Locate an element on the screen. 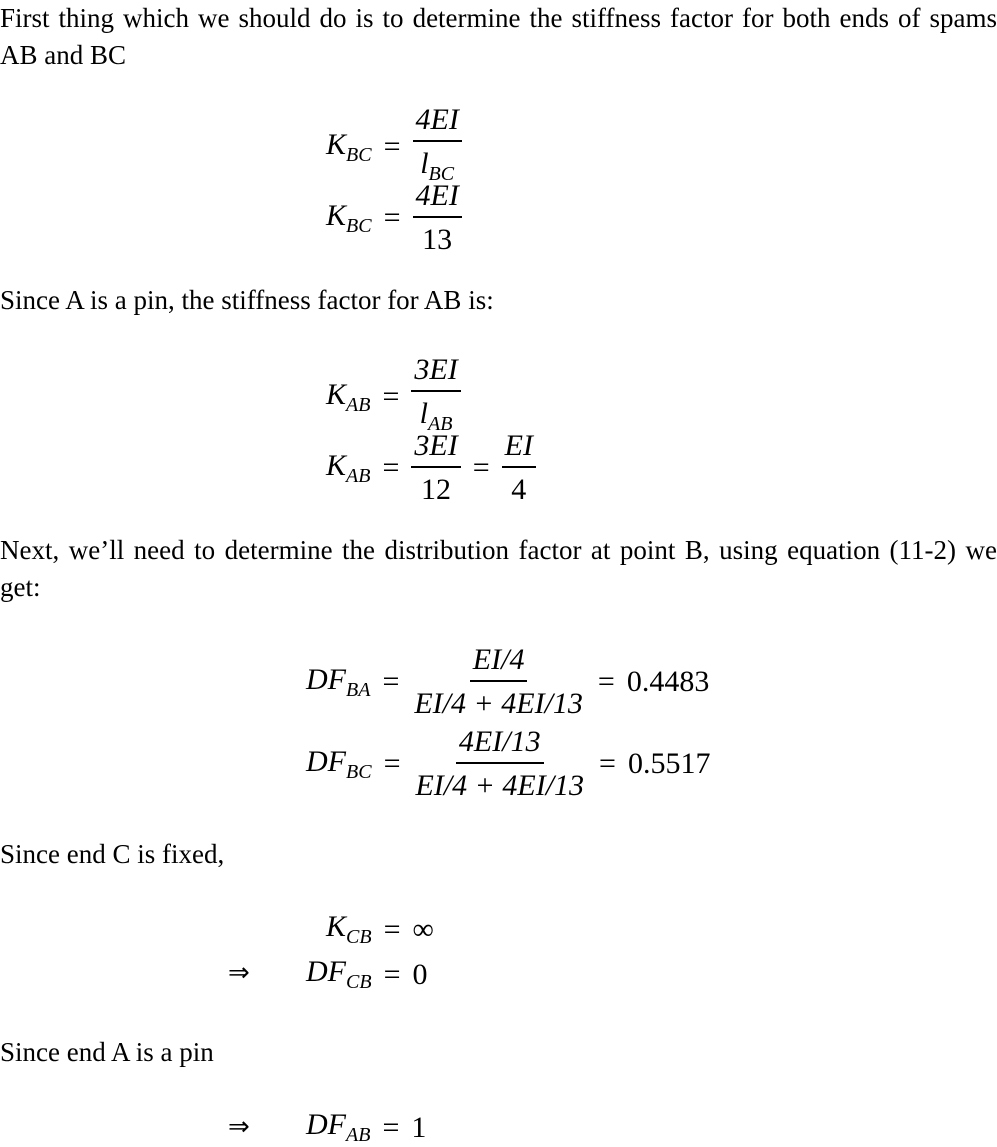  fraction-simplified: EI 4 is located at coordinates (518, 468).